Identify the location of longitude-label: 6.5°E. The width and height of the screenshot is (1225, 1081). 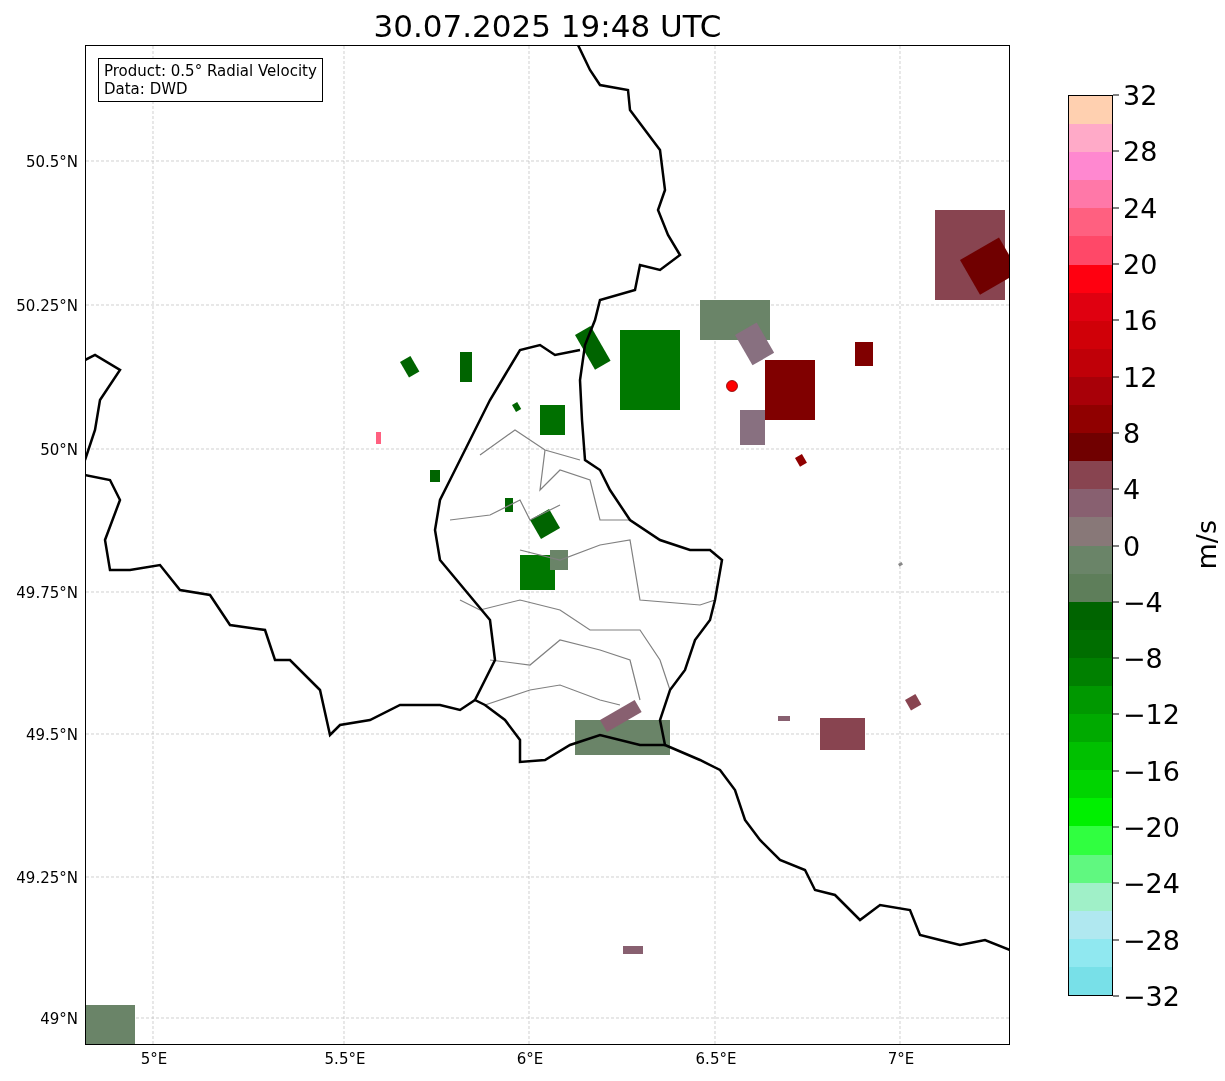
(716, 1059).